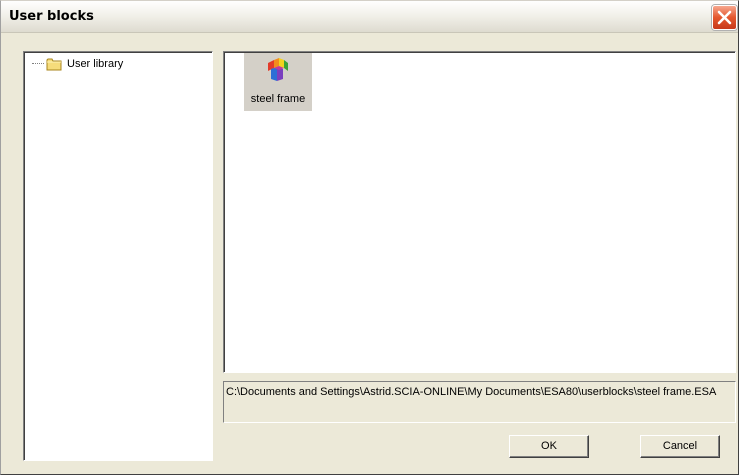 The width and height of the screenshot is (739, 475). What do you see at coordinates (278, 82) in the screenshot?
I see `block-item-steel-frame: steel frame` at bounding box center [278, 82].